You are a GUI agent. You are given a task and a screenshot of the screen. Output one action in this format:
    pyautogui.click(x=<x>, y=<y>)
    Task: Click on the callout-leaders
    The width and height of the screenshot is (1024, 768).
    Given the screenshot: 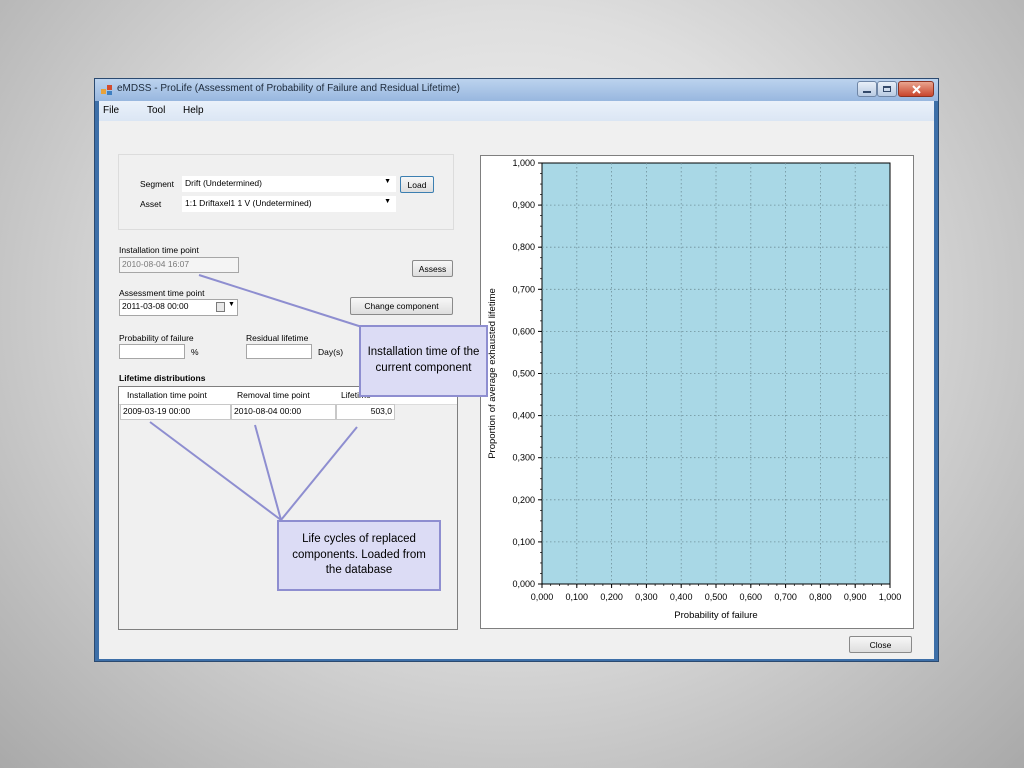 What is the action you would take?
    pyautogui.click(x=256, y=397)
    